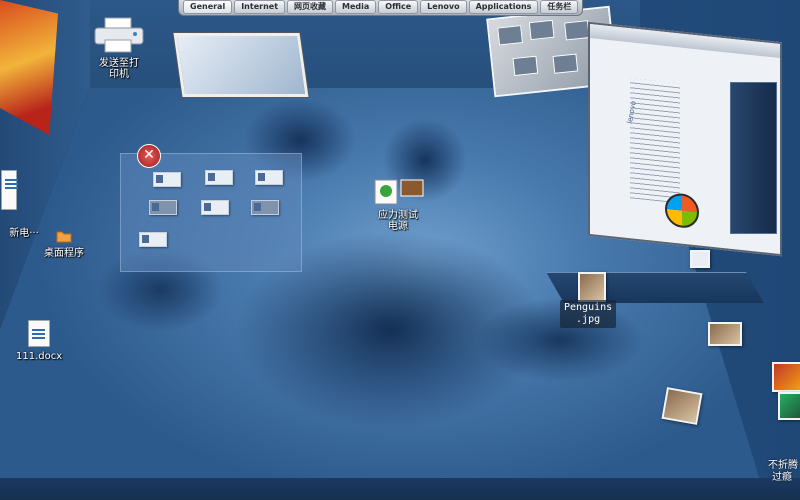 The image size is (800, 500). What do you see at coordinates (119, 69) in the screenshot?
I see `printer-label: 发送至打印机` at bounding box center [119, 69].